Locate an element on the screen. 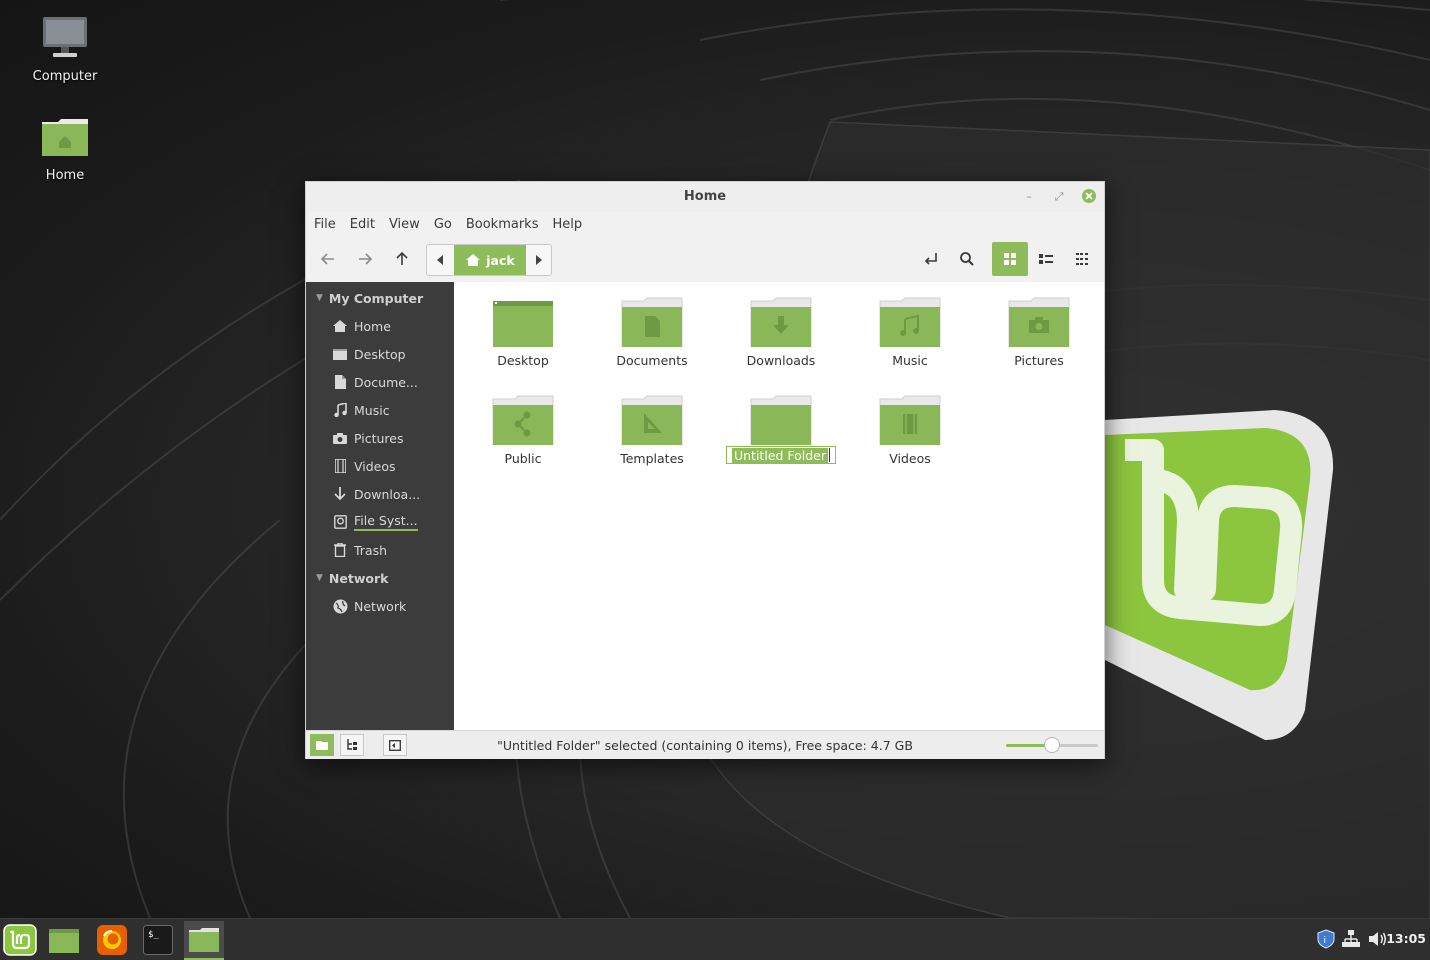 The image size is (1430, 960). clock: 13:05 is located at coordinates (1406, 938).